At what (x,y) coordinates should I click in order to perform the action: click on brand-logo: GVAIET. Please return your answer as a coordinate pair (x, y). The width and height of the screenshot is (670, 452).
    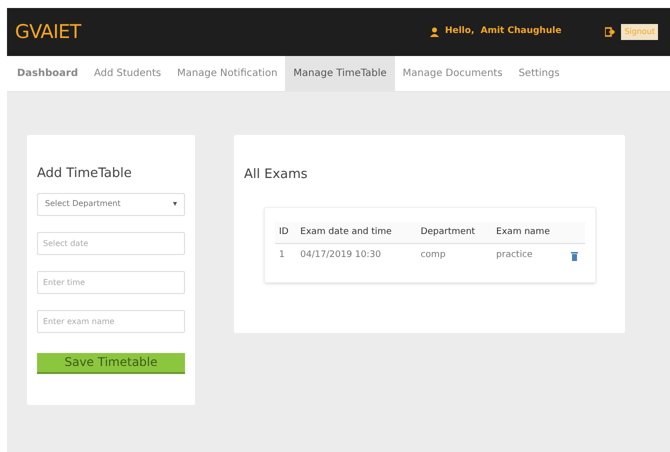
    Looking at the image, I should click on (48, 32).